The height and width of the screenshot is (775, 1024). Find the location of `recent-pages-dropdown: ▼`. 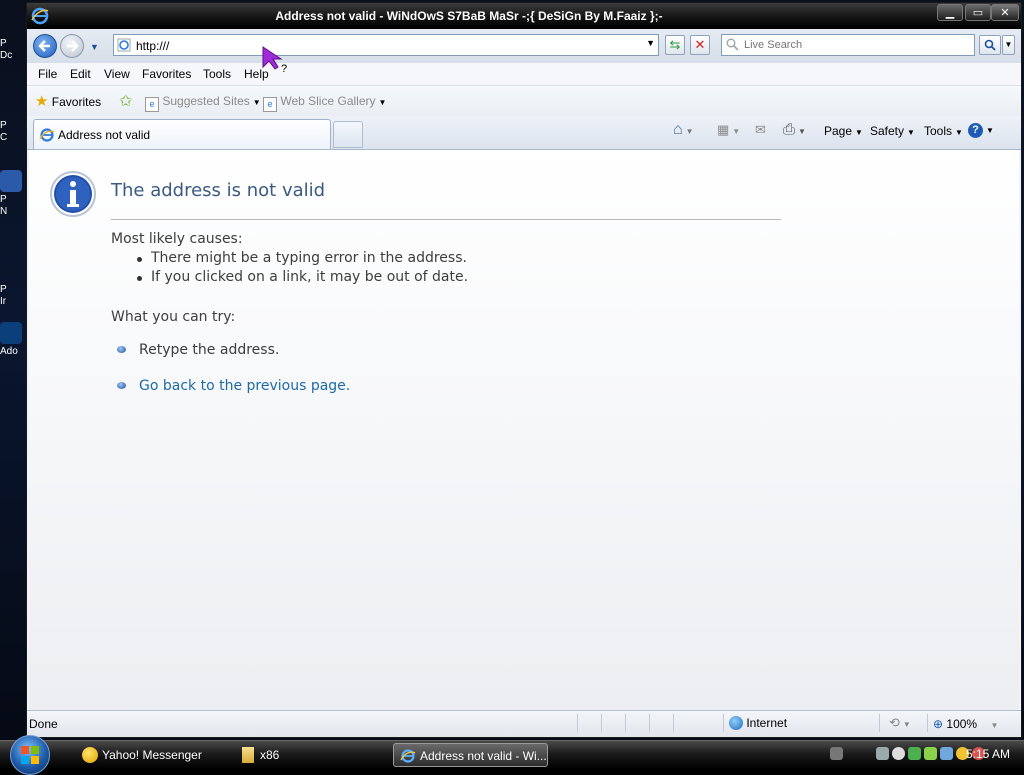

recent-pages-dropdown: ▼ is located at coordinates (94, 47).